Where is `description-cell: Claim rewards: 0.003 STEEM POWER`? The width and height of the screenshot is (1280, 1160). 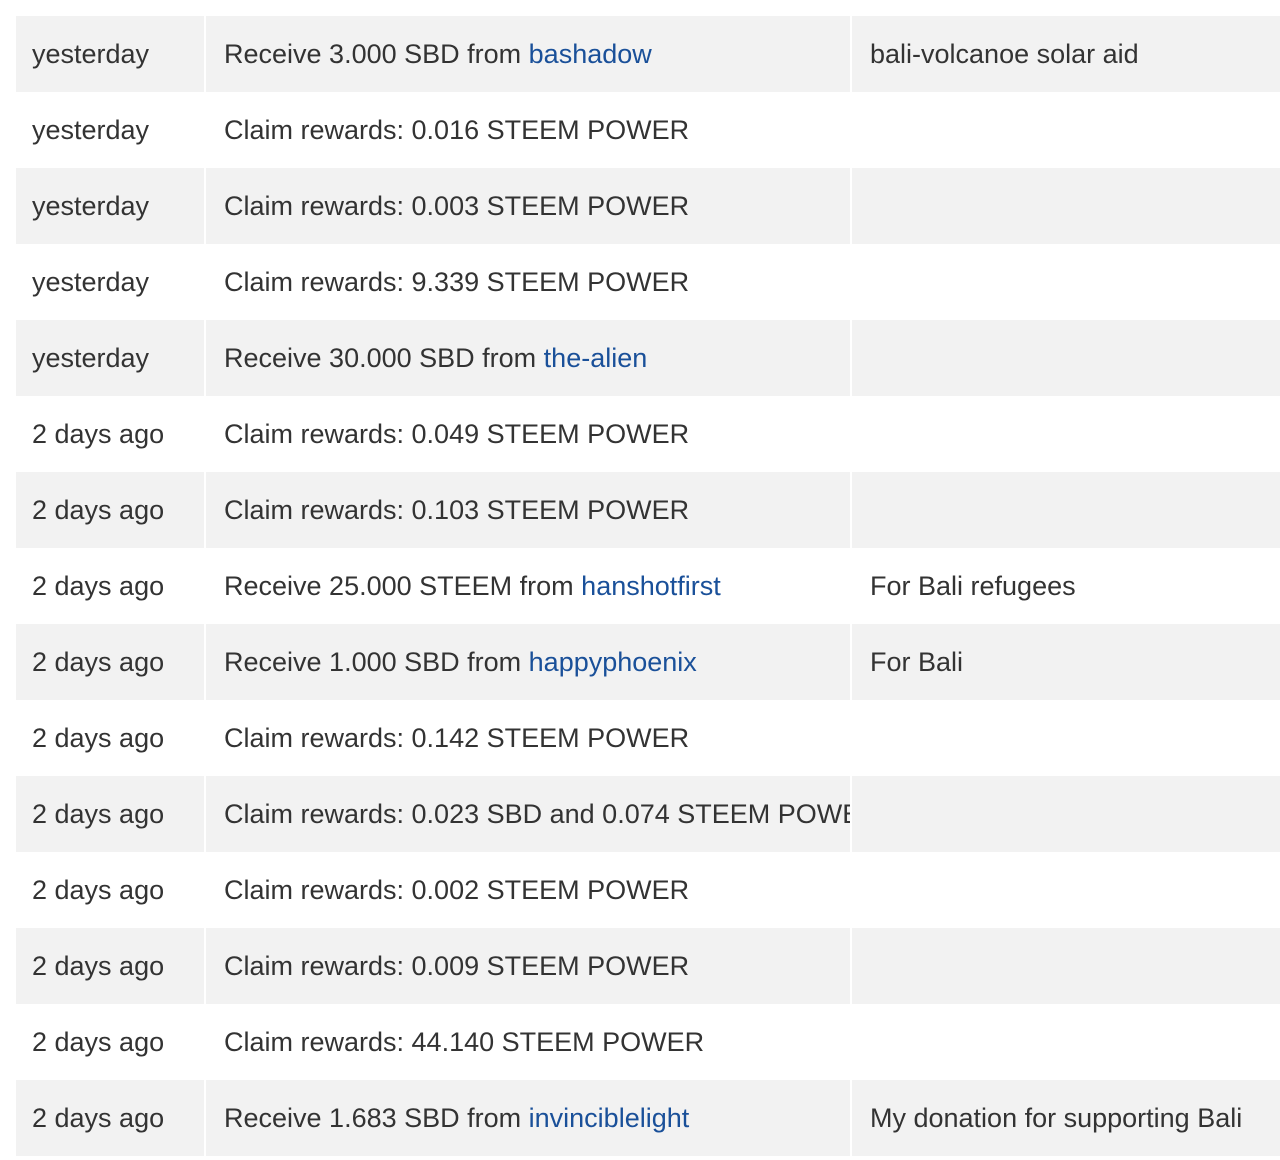
description-cell: Claim rewards: 0.003 STEEM POWER is located at coordinates (528, 206).